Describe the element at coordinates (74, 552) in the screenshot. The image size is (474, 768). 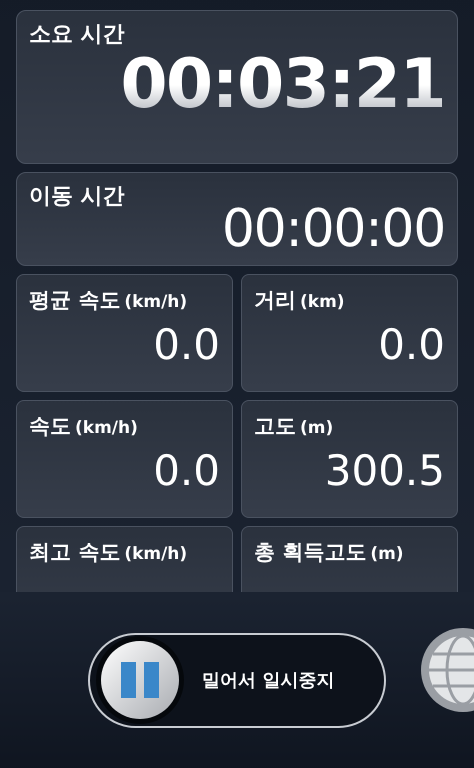
I see `stat-label: 최고 속도` at that location.